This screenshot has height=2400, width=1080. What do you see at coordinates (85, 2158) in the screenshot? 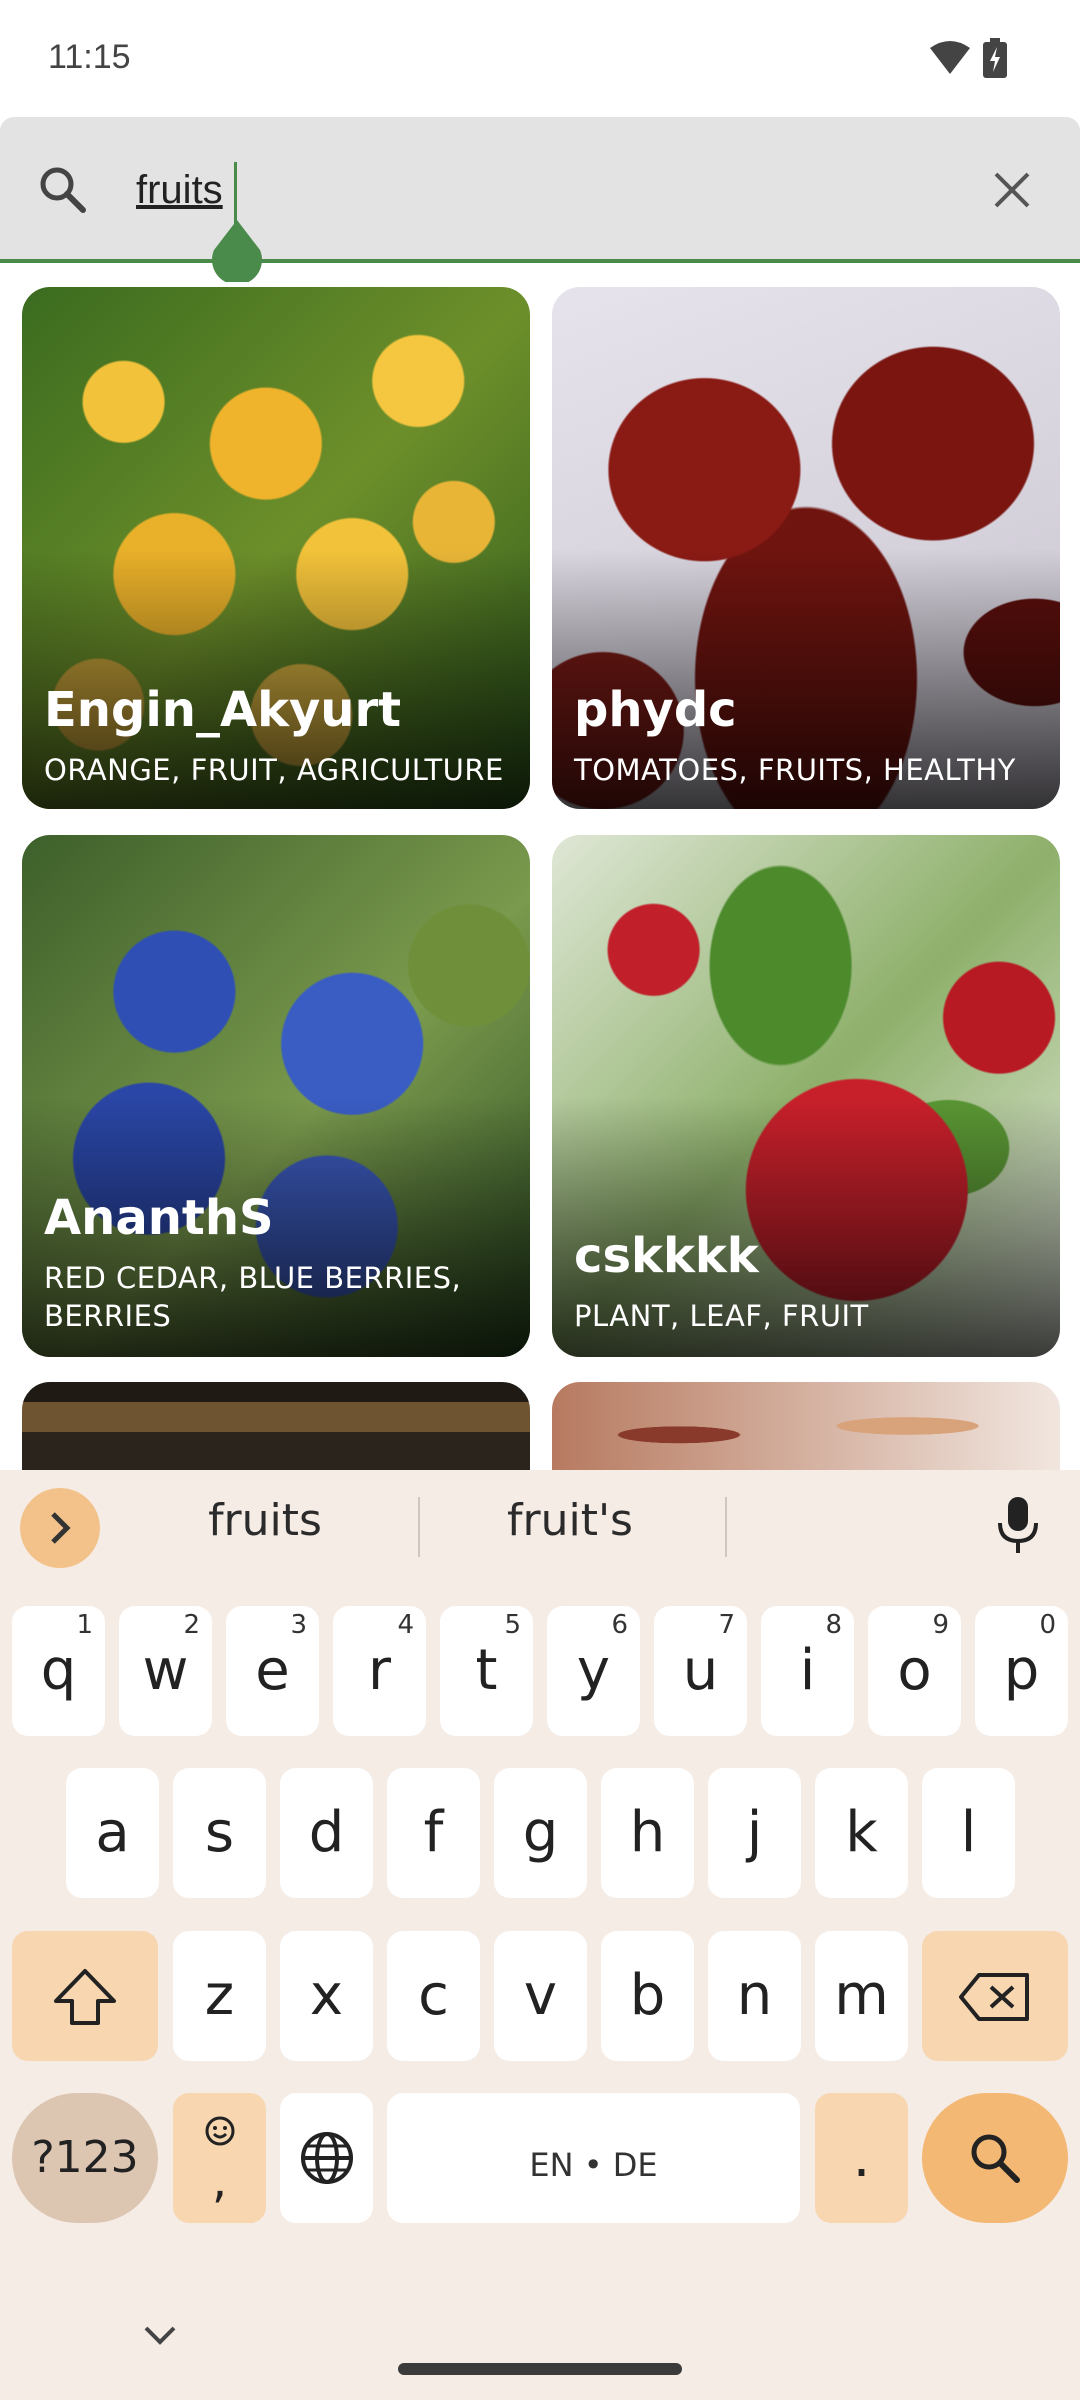
I see `symbols-key: ?123` at bounding box center [85, 2158].